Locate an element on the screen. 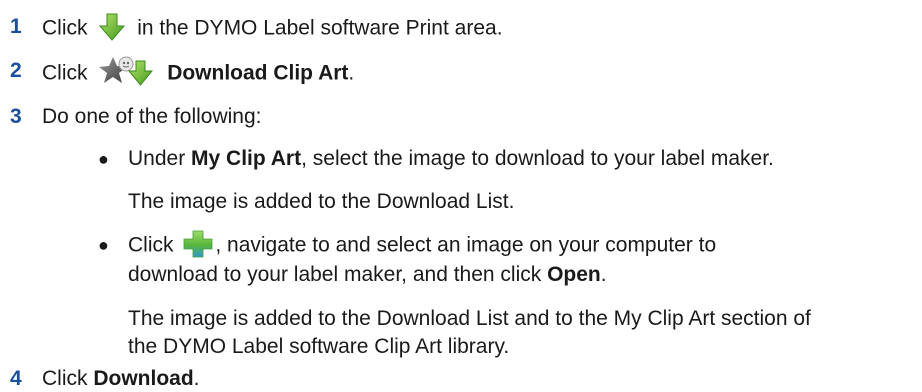 This screenshot has height=392, width=922. bullet-text: Under is located at coordinates (157, 158).